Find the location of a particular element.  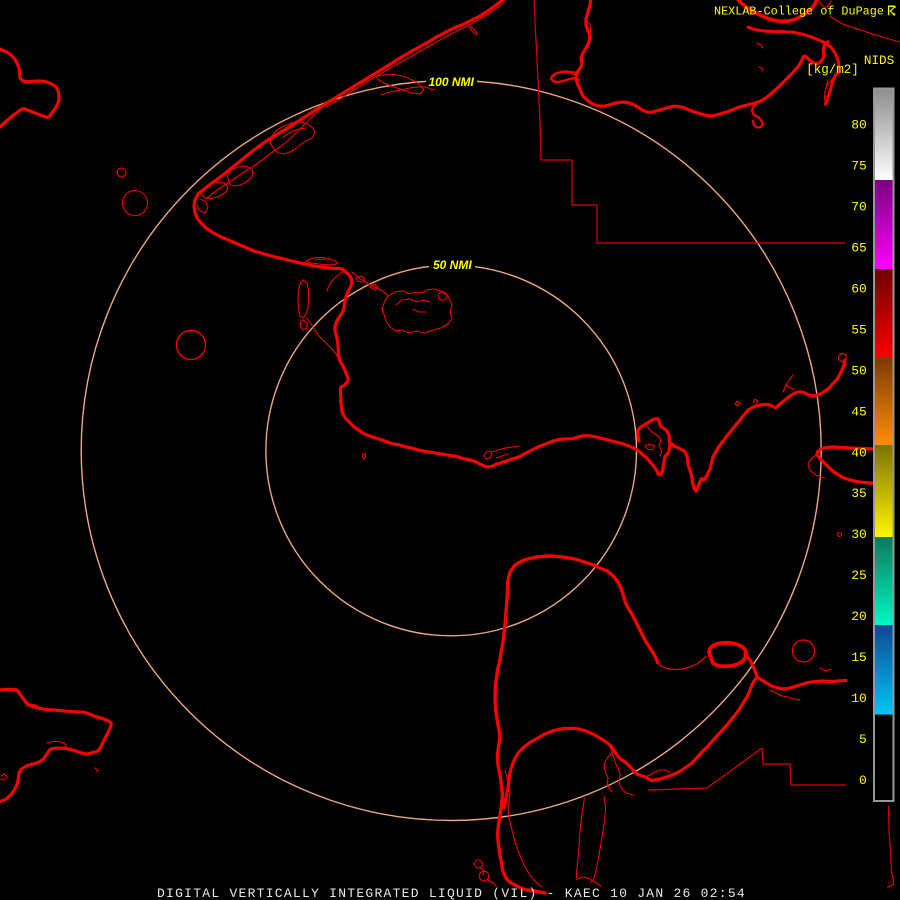

svg-text: 55 is located at coordinates (859, 329).